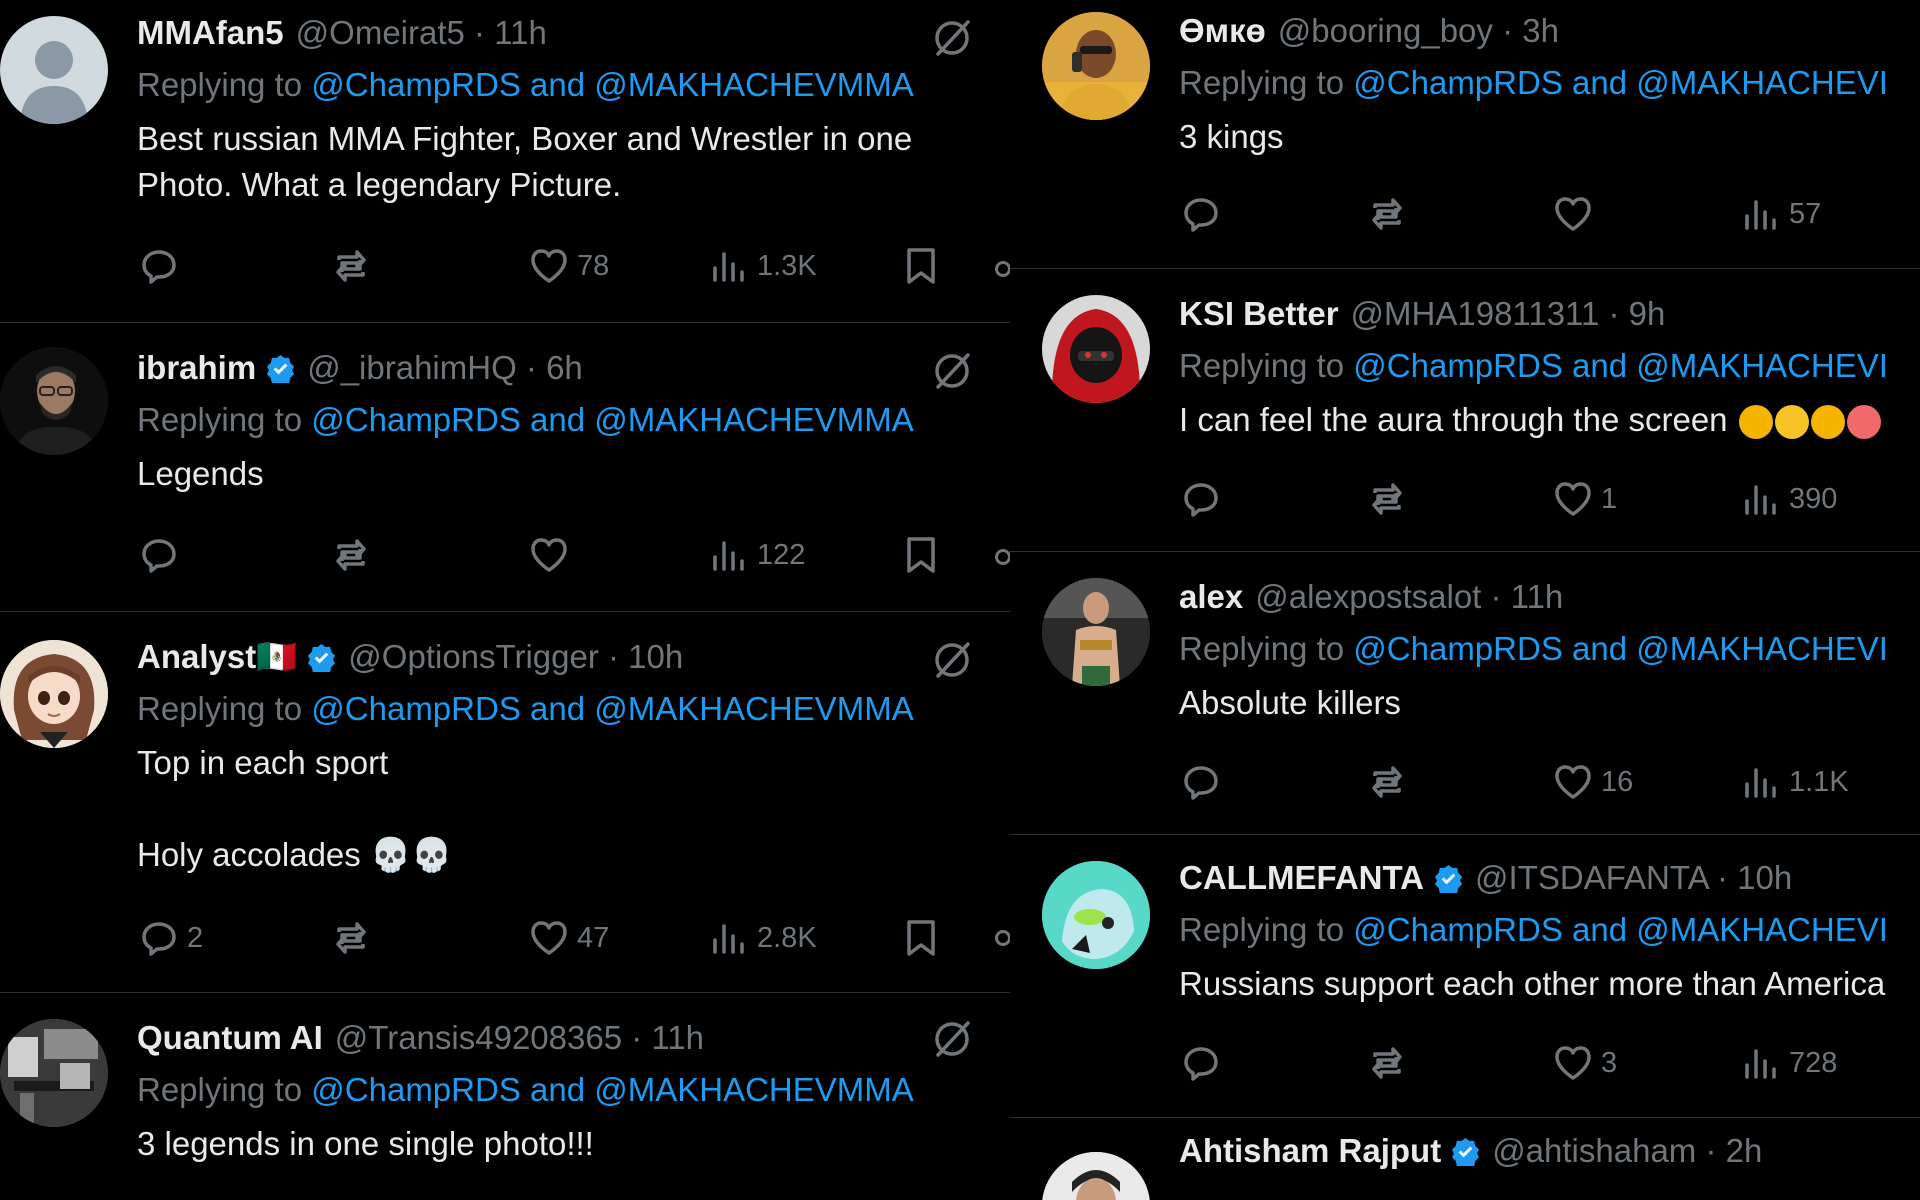 The height and width of the screenshot is (1200, 1920). I want to click on replying-to: Replying to @ChampRDS and @MAKHACHEVMMA, so click(557, 709).